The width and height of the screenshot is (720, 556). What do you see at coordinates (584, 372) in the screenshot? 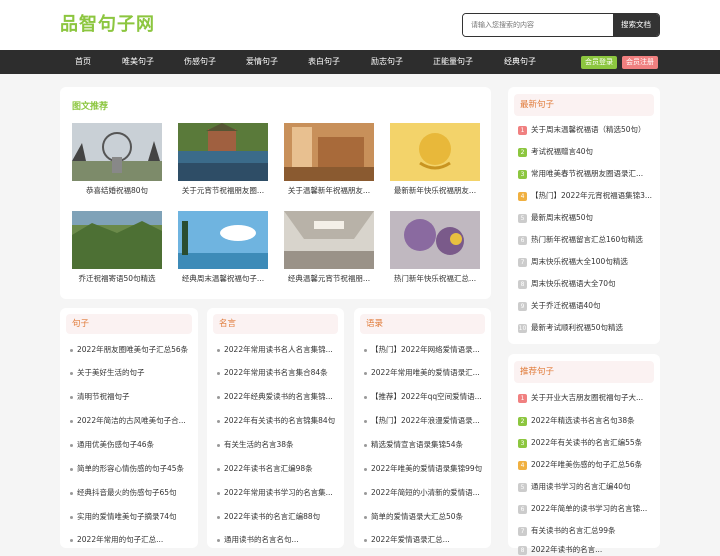
I see `section-title: 推荐句子` at bounding box center [584, 372].